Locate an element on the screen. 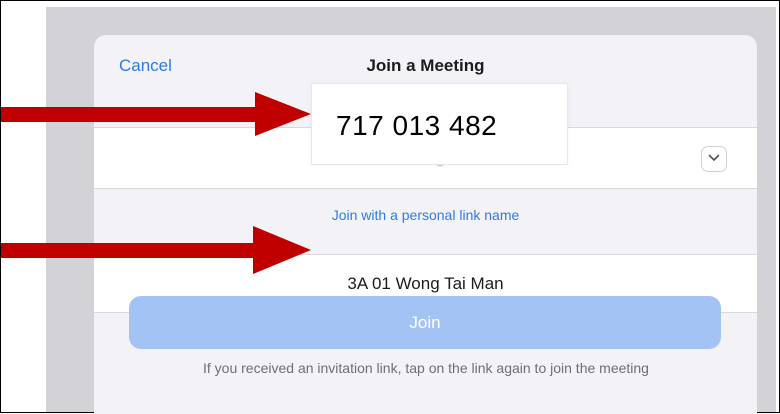 The height and width of the screenshot is (414, 780). display-name-value: 3A 01 Wong Tai Man is located at coordinates (425, 283).